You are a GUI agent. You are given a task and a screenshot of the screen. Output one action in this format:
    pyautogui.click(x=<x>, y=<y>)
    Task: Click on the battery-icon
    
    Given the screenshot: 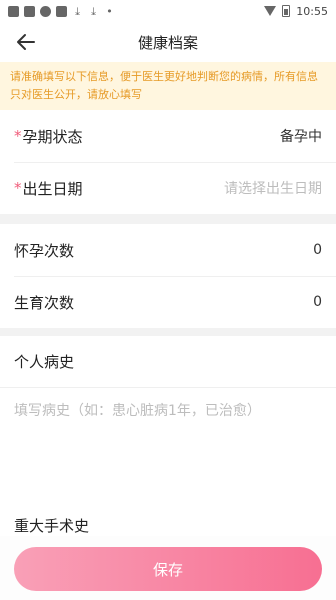 What is the action you would take?
    pyautogui.click(x=286, y=11)
    